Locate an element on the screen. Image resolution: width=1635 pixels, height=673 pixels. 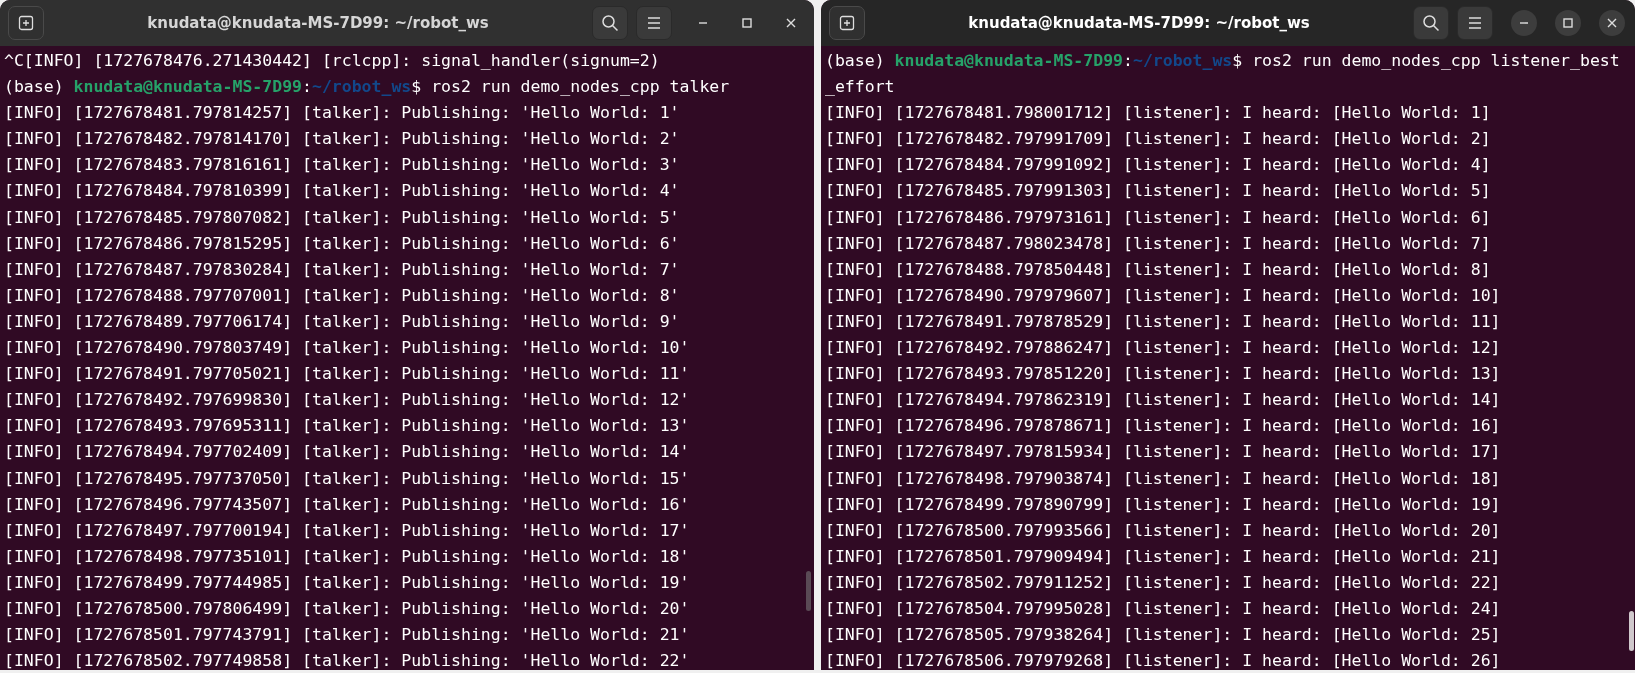
terminal-line: [INFO] [1727678484.797810399] [talker]: Publishing: 'Hello World: 4' is located at coordinates (342, 191).